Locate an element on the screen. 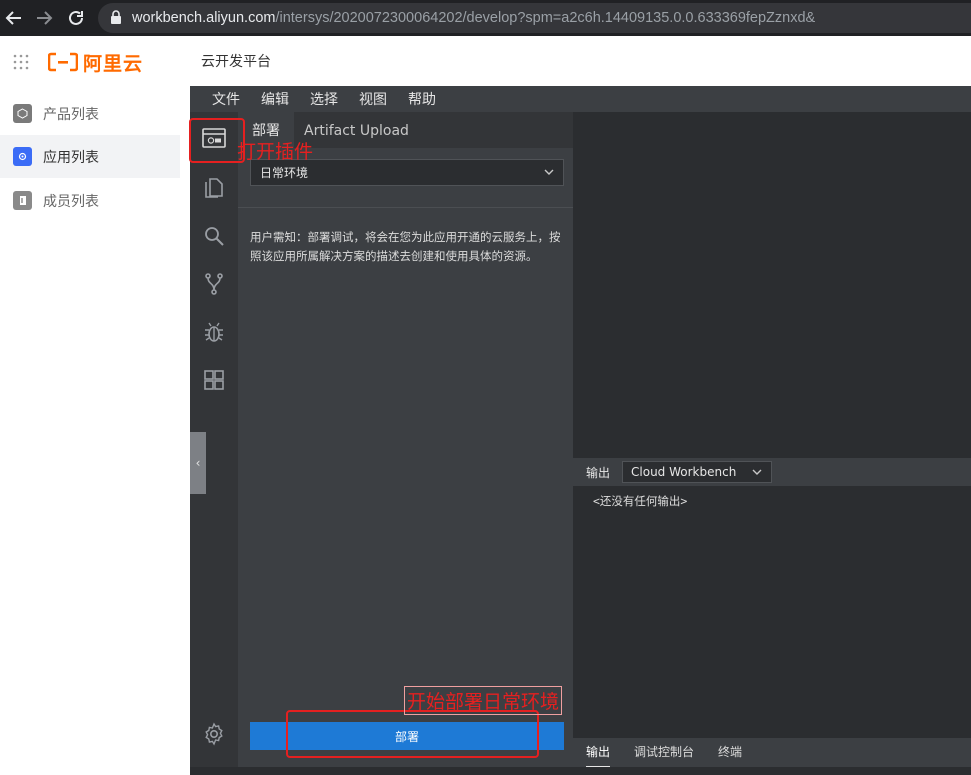 The height and width of the screenshot is (775, 971). search-icon is located at coordinates (214, 236).